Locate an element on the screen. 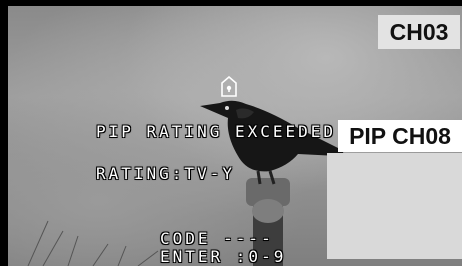 The width and height of the screenshot is (462, 266). lock-icon is located at coordinates (229, 86).